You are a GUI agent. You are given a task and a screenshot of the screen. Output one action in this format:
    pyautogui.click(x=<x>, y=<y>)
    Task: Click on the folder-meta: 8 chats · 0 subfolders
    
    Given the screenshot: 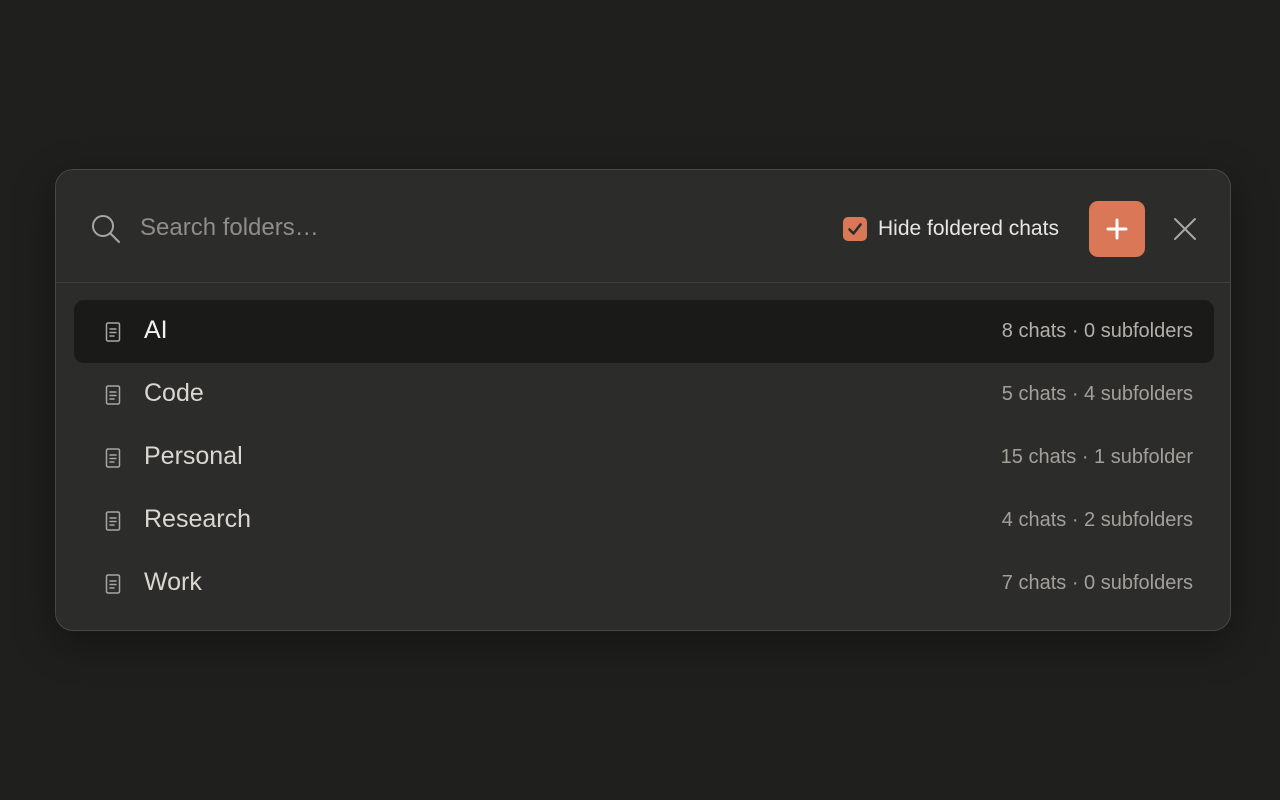 What is the action you would take?
    pyautogui.click(x=1097, y=331)
    